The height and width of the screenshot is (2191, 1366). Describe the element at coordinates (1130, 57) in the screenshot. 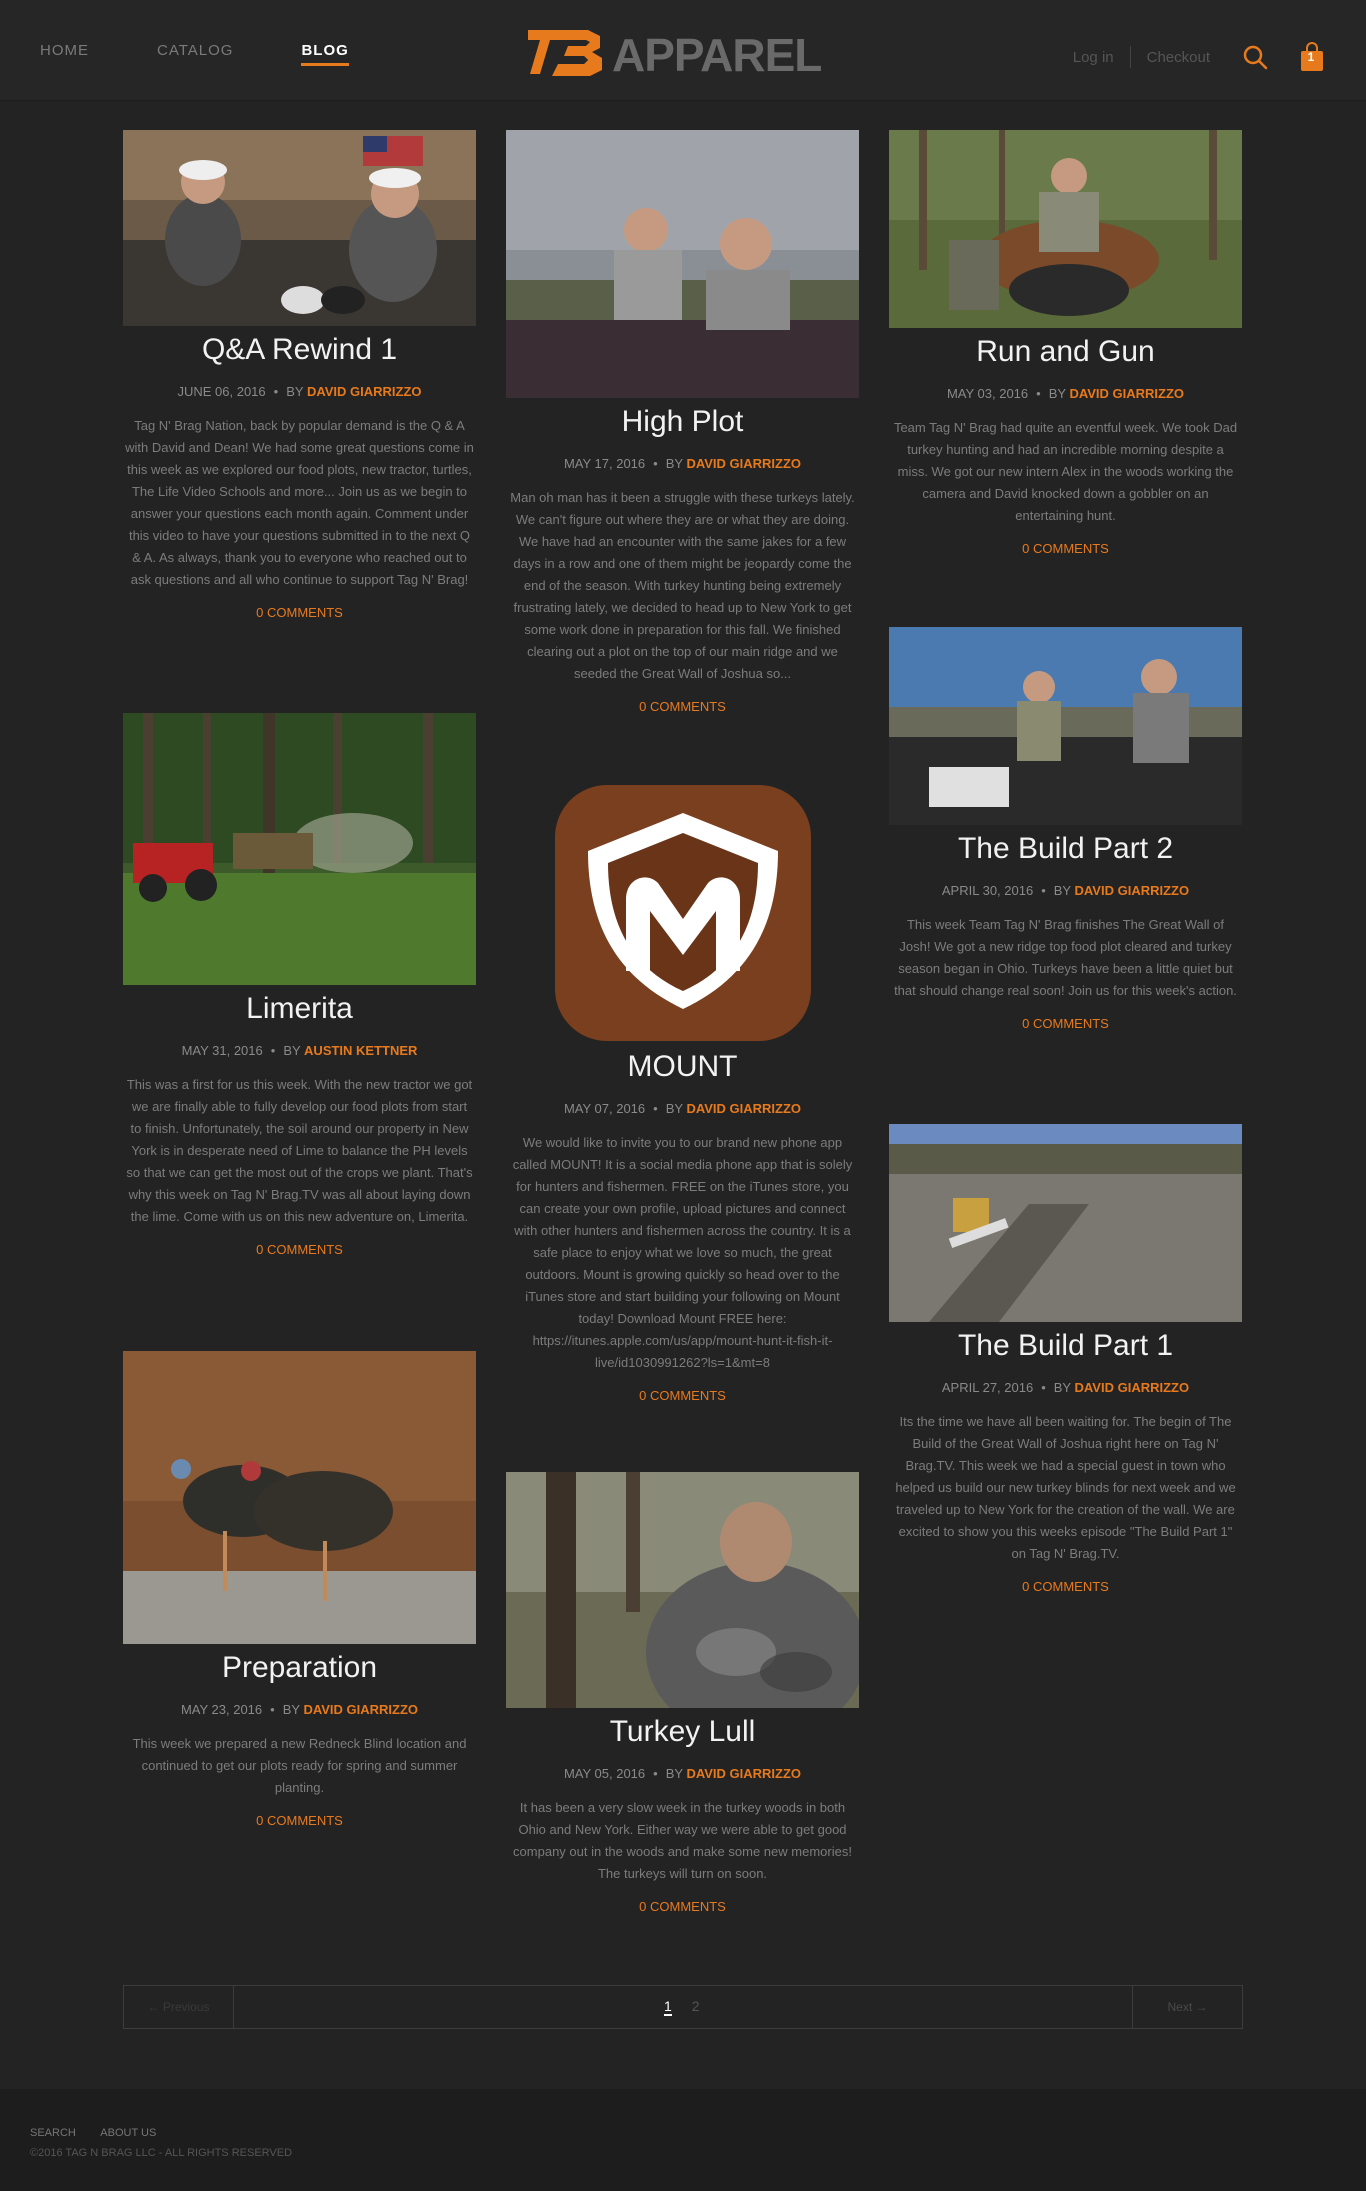

I see `header-divider` at that location.